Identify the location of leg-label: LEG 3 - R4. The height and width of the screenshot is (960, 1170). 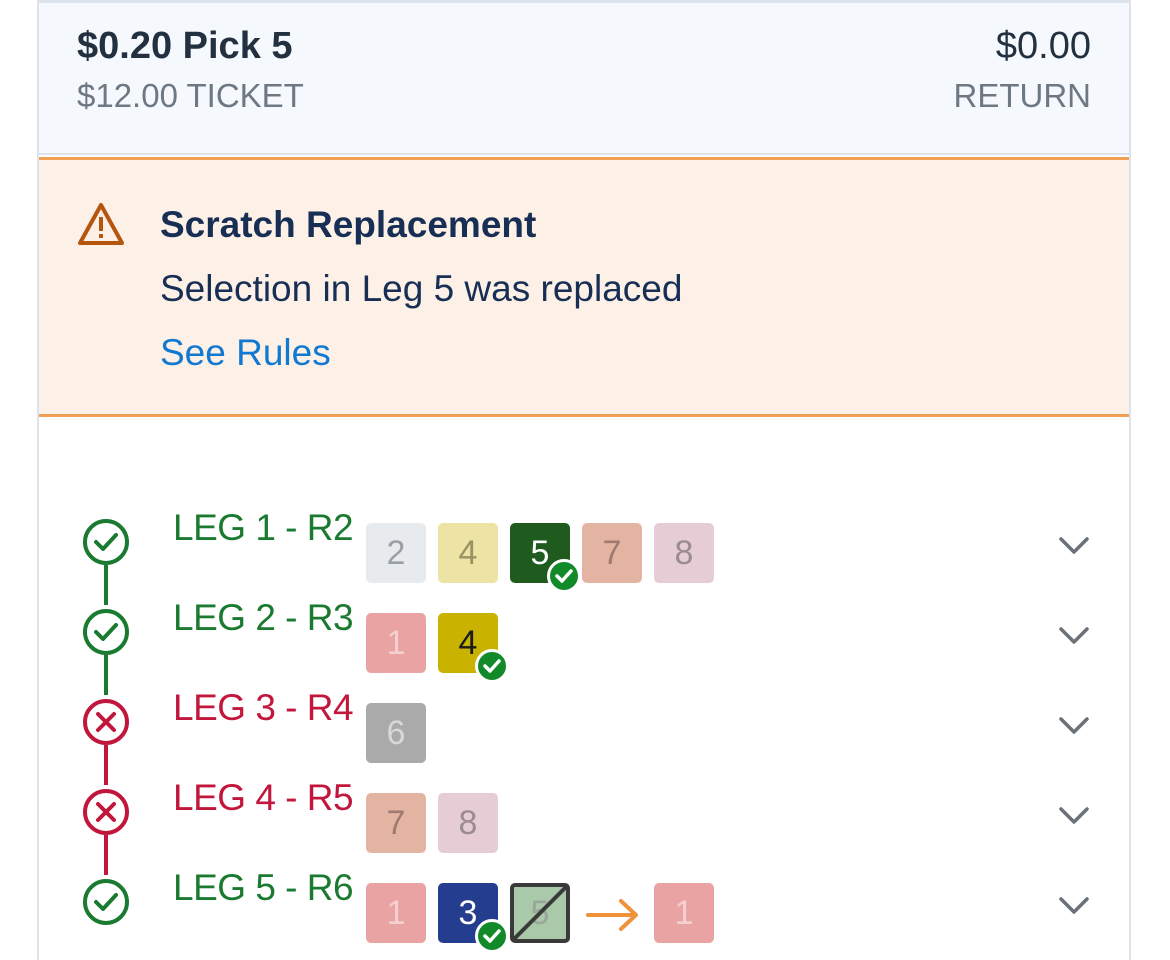
(263, 707).